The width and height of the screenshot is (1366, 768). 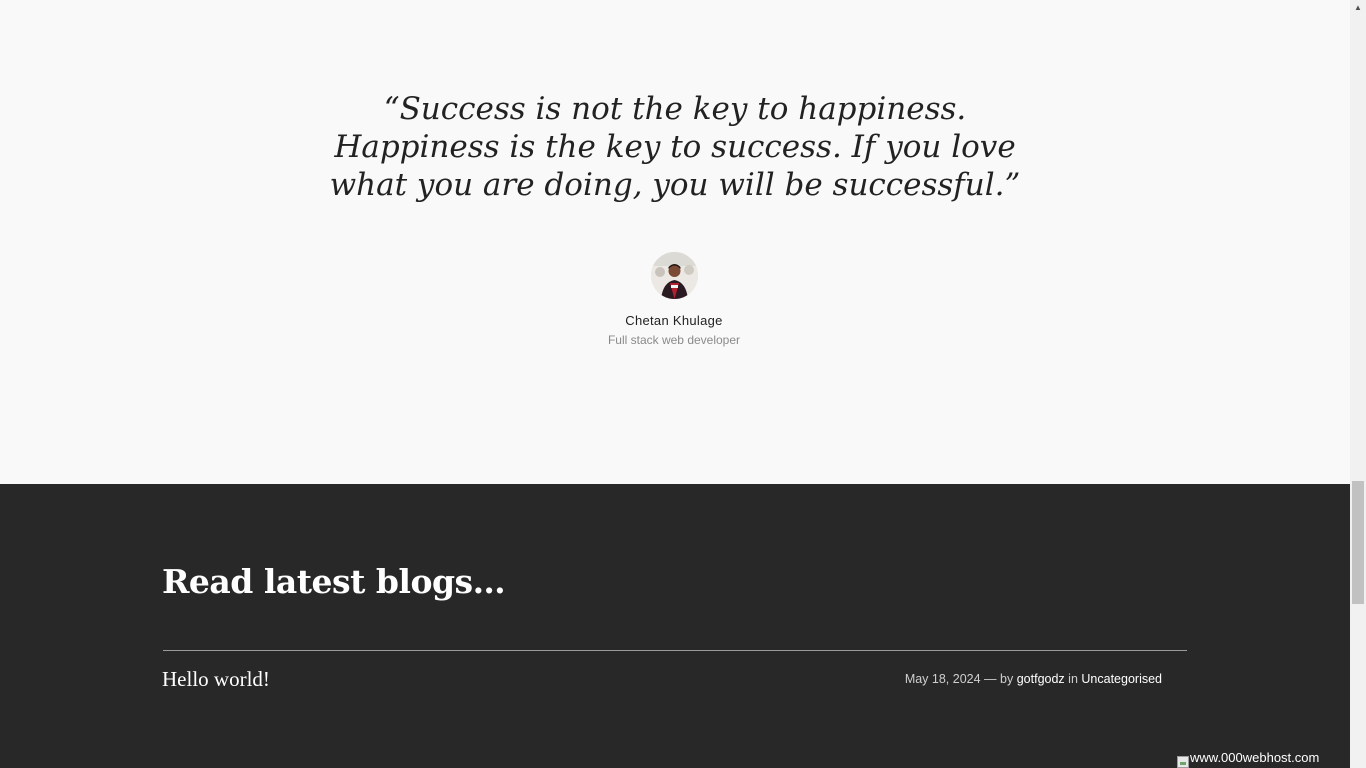 I want to click on post-title-link: Hello world!, so click(x=216, y=679).